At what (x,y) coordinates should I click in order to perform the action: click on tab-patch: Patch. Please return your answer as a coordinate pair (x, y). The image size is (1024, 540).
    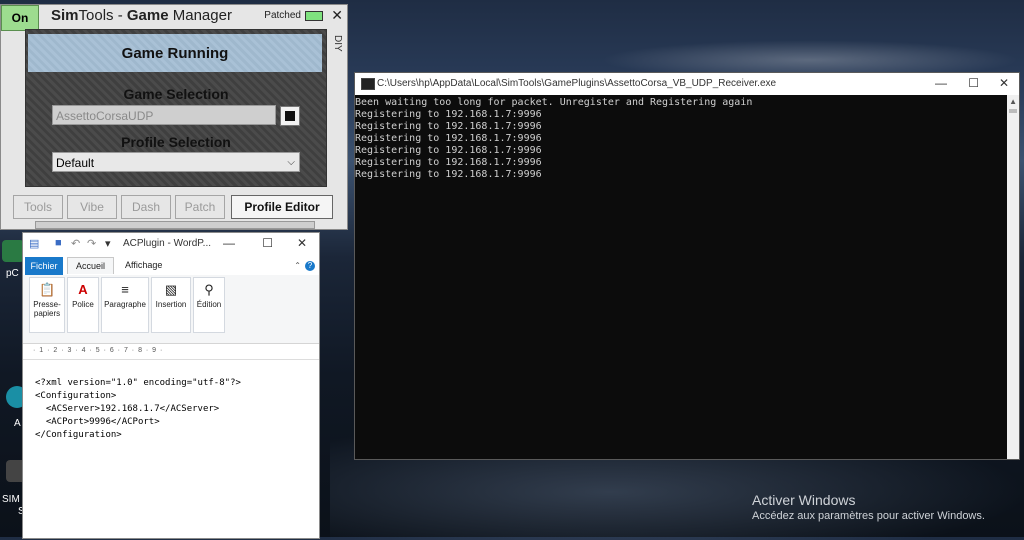
    Looking at the image, I should click on (200, 207).